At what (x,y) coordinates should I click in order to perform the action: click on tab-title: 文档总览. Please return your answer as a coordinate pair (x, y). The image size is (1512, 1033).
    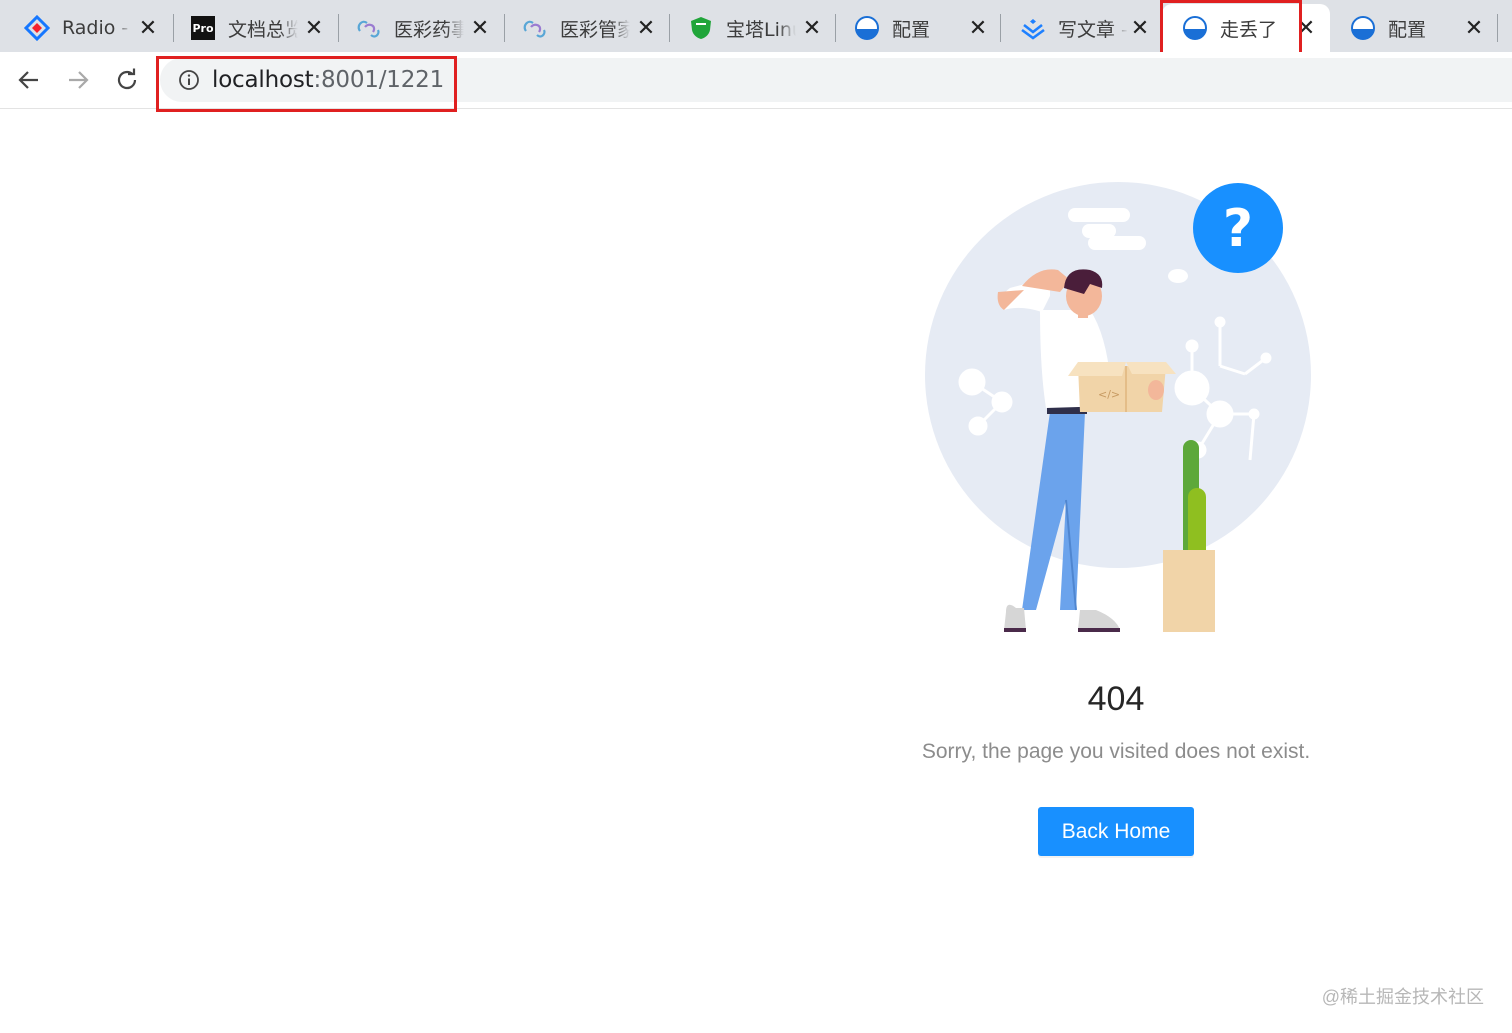
    Looking at the image, I should click on (263, 29).